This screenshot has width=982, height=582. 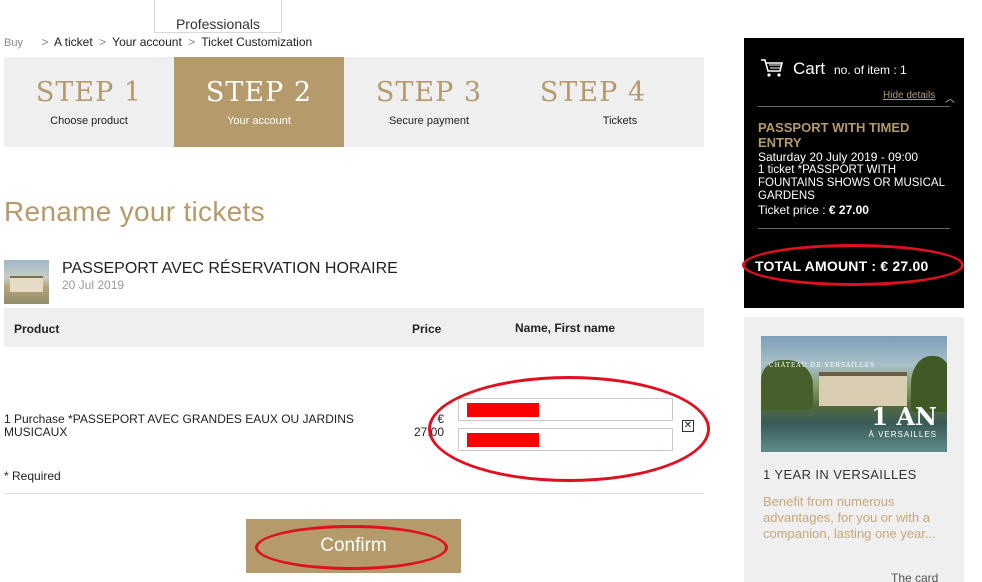 I want to click on column-product: Product, so click(x=37, y=329).